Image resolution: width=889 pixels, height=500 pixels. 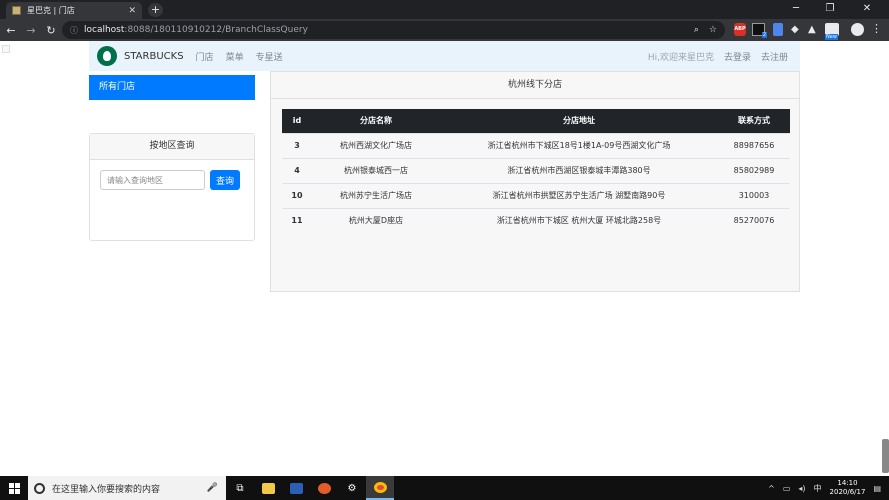 I want to click on cell-id: 10, so click(x=297, y=195).